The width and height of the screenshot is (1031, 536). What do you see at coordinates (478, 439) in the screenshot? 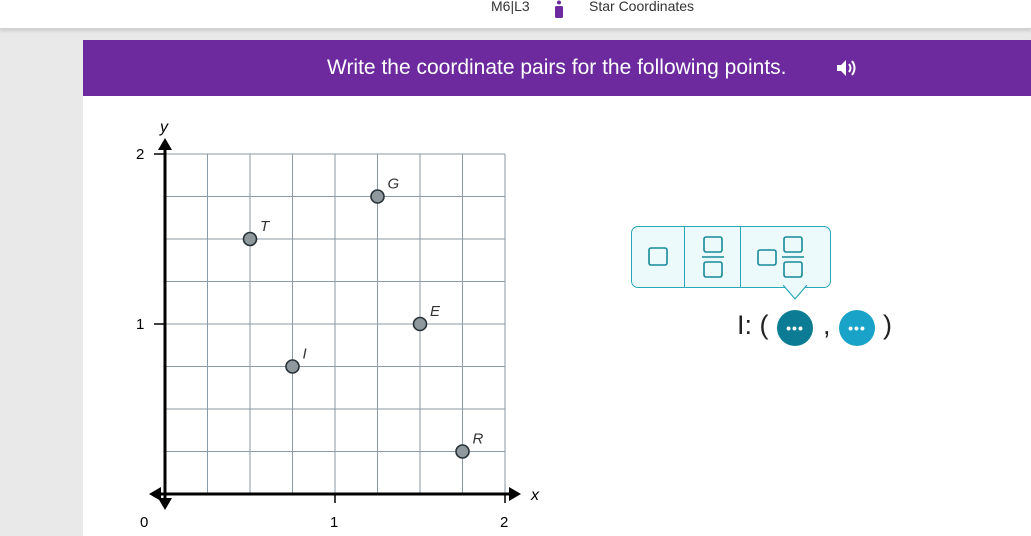
I see `point-label-r: R` at bounding box center [478, 439].